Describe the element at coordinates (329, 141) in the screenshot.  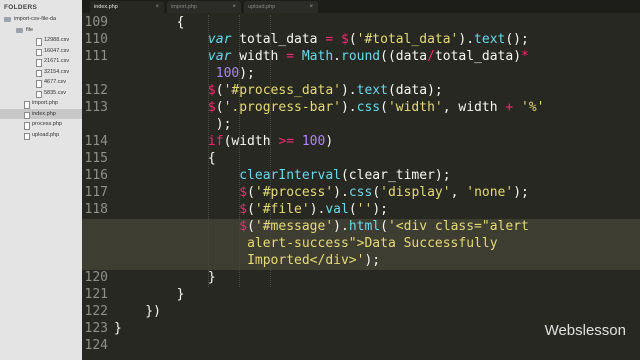
I see `code-token: )` at that location.